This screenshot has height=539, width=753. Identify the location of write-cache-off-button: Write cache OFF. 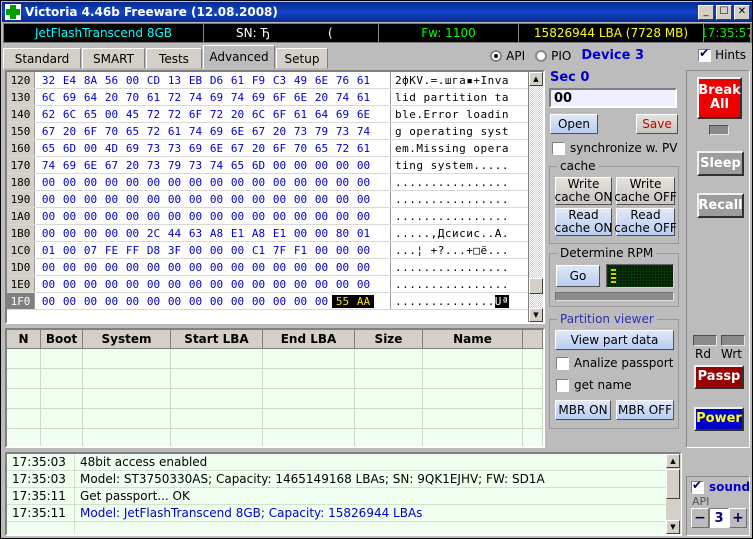
(645, 191).